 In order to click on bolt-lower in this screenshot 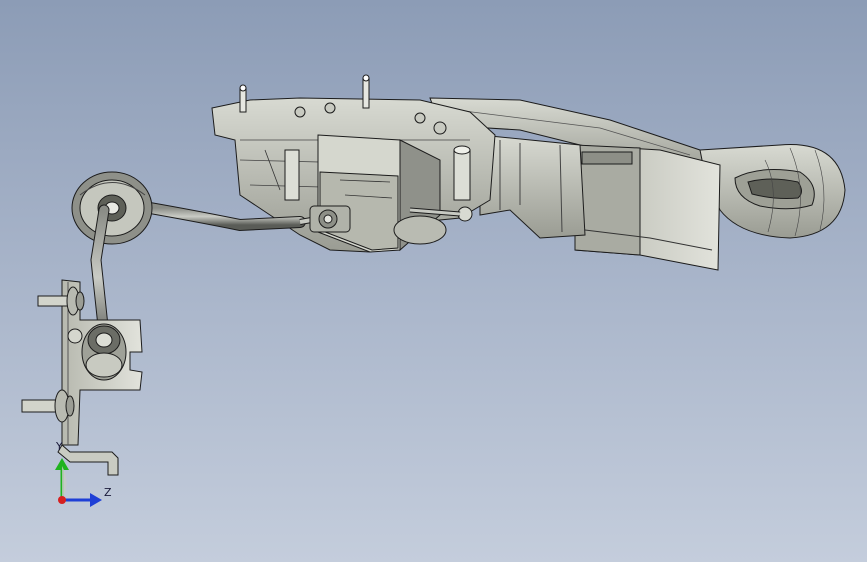, I will do `click(48, 406)`.